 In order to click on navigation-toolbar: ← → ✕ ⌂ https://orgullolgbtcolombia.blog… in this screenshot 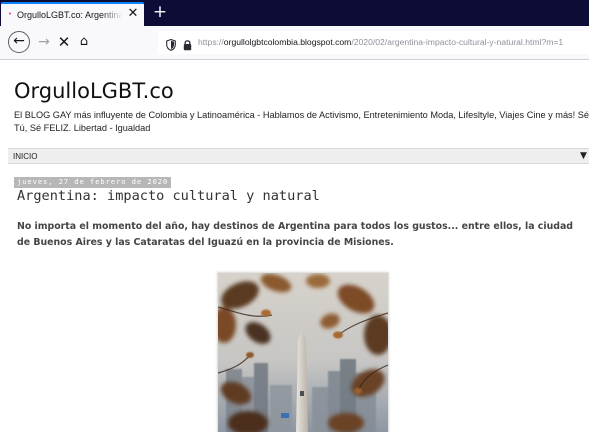, I will do `click(294, 43)`.